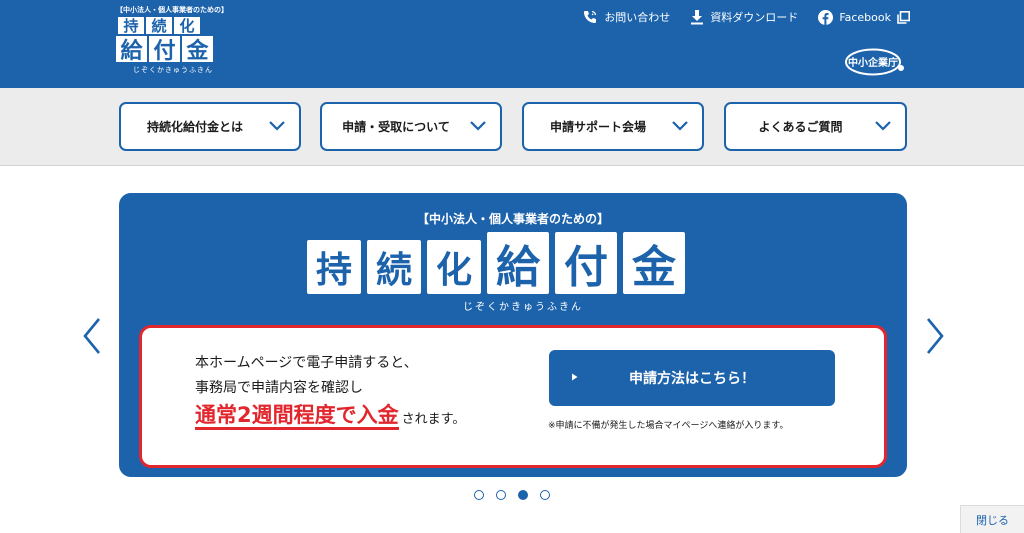 This screenshot has width=1024, height=533. What do you see at coordinates (590, 16) in the screenshot?
I see `phone-icon` at bounding box center [590, 16].